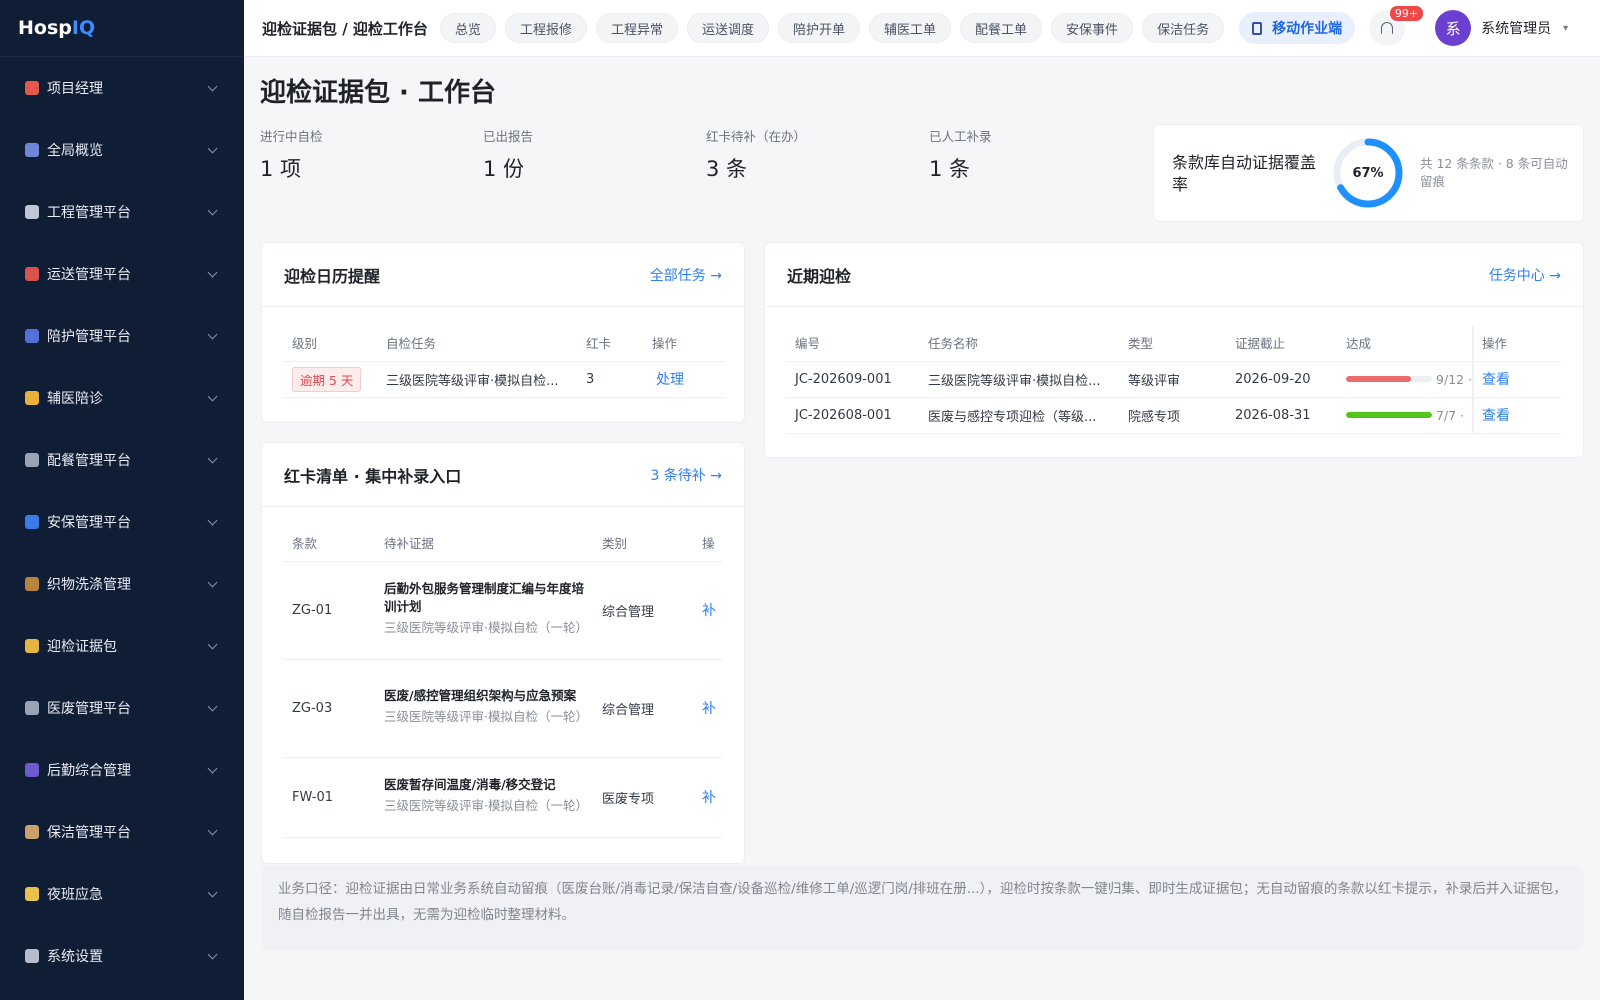 This screenshot has height=1000, width=1600. What do you see at coordinates (1001, 28) in the screenshot?
I see `nav-chip: 配餐工单` at bounding box center [1001, 28].